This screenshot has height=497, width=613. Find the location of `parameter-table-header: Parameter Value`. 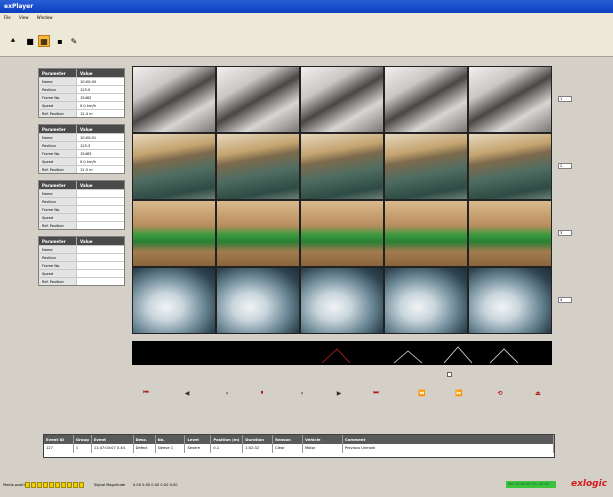

parameter-table-header: Parameter Value is located at coordinates (81, 185).